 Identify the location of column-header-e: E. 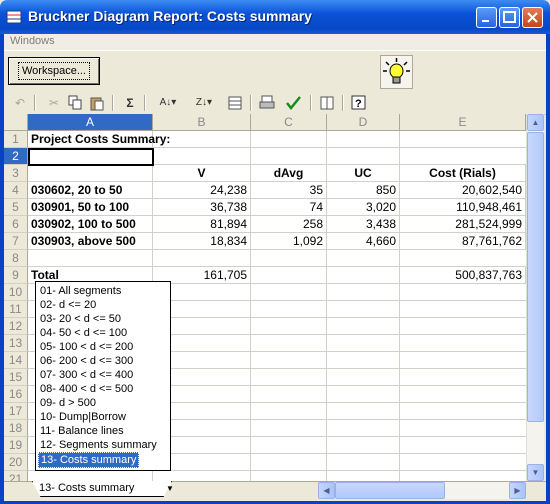
(463, 122).